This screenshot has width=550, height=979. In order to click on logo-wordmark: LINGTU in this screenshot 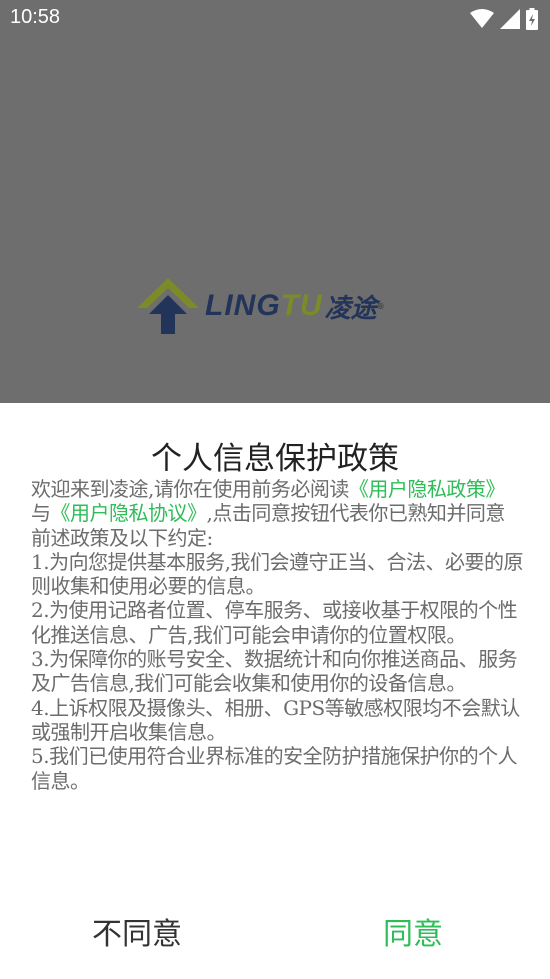, I will do `click(264, 305)`.